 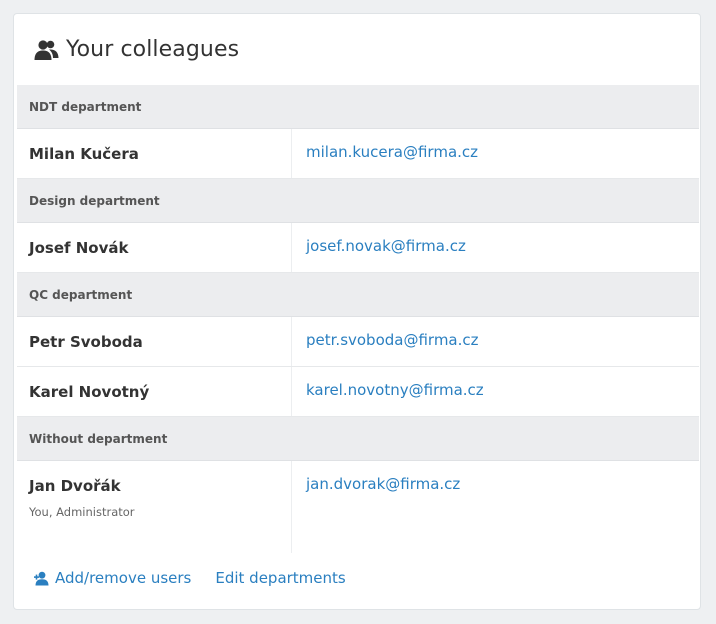 I want to click on card-actions: Add/remove users Edit departments, so click(x=190, y=578).